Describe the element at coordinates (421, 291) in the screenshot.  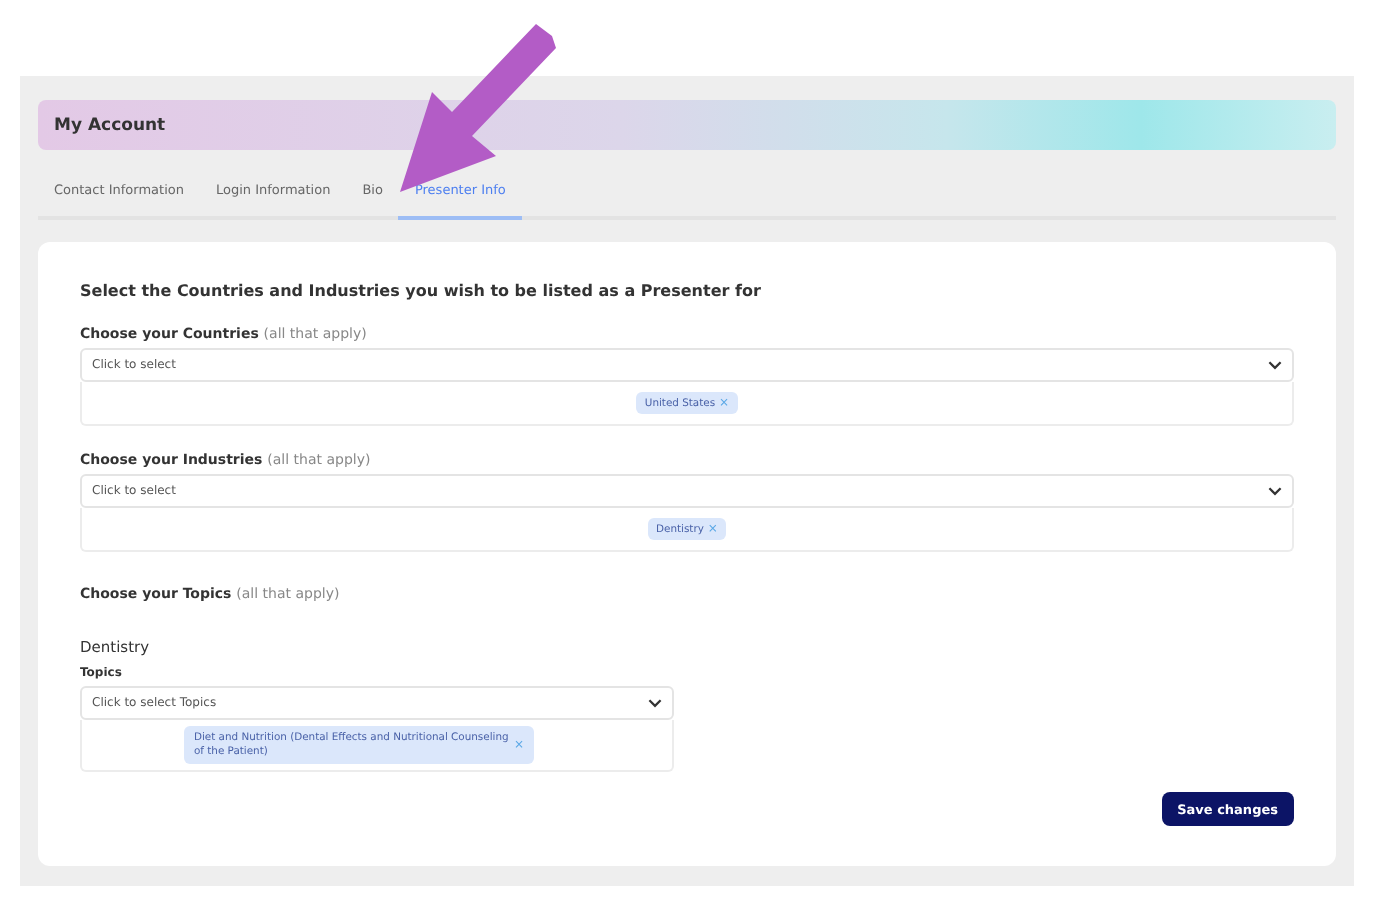
I see `section-heading: Select the Countries and Industries you wish to be listed as a Presenter for` at that location.